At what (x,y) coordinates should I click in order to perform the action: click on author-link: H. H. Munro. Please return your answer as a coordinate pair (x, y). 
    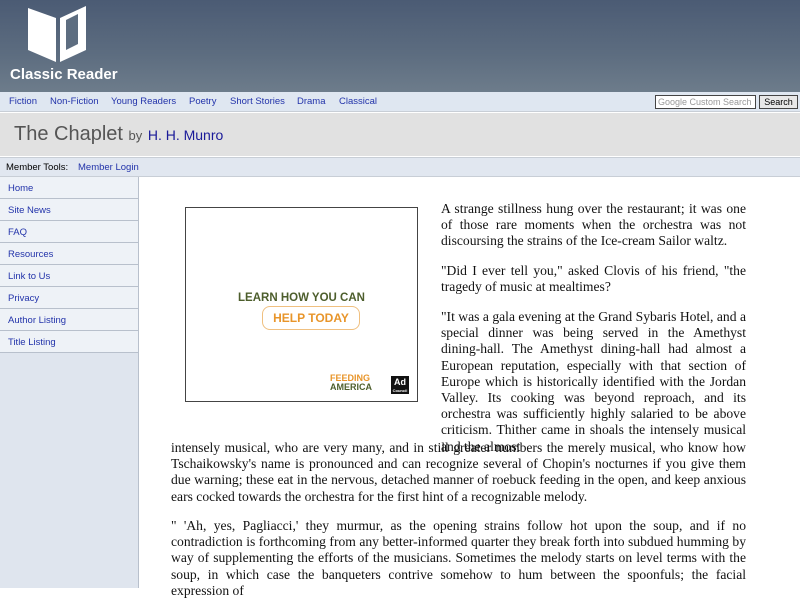
    Looking at the image, I should click on (185, 135).